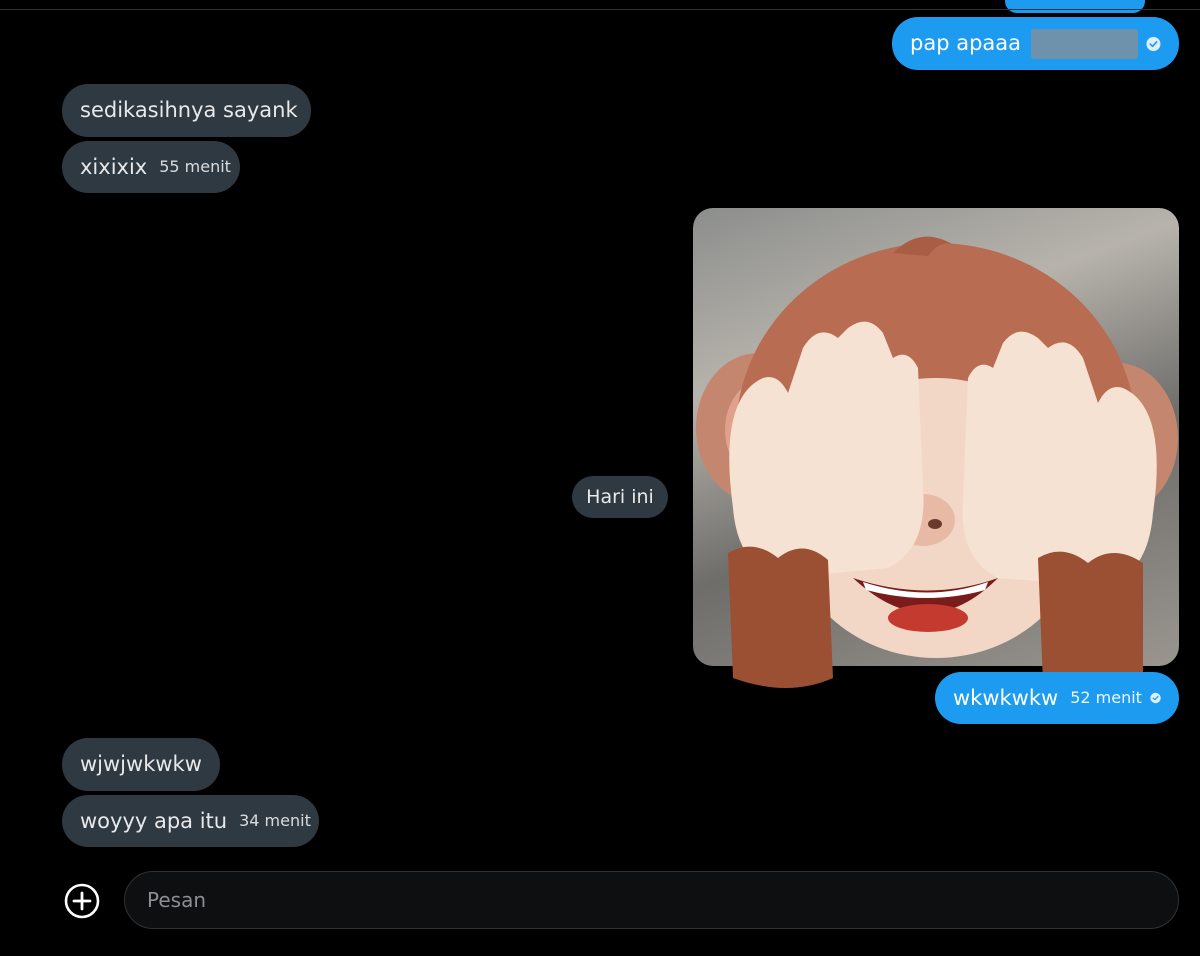 The width and height of the screenshot is (1200, 956). I want to click on message-incoming: woyyy apa itu 34 menit, so click(190, 821).